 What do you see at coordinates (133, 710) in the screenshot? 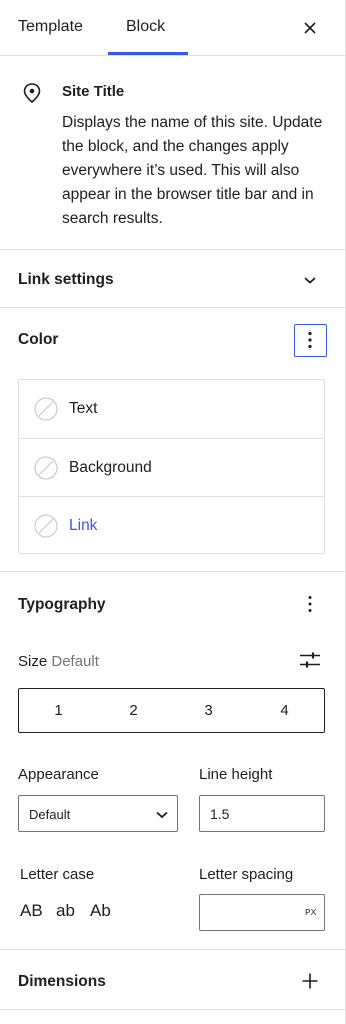
I see `font-size-option-2: 2` at bounding box center [133, 710].